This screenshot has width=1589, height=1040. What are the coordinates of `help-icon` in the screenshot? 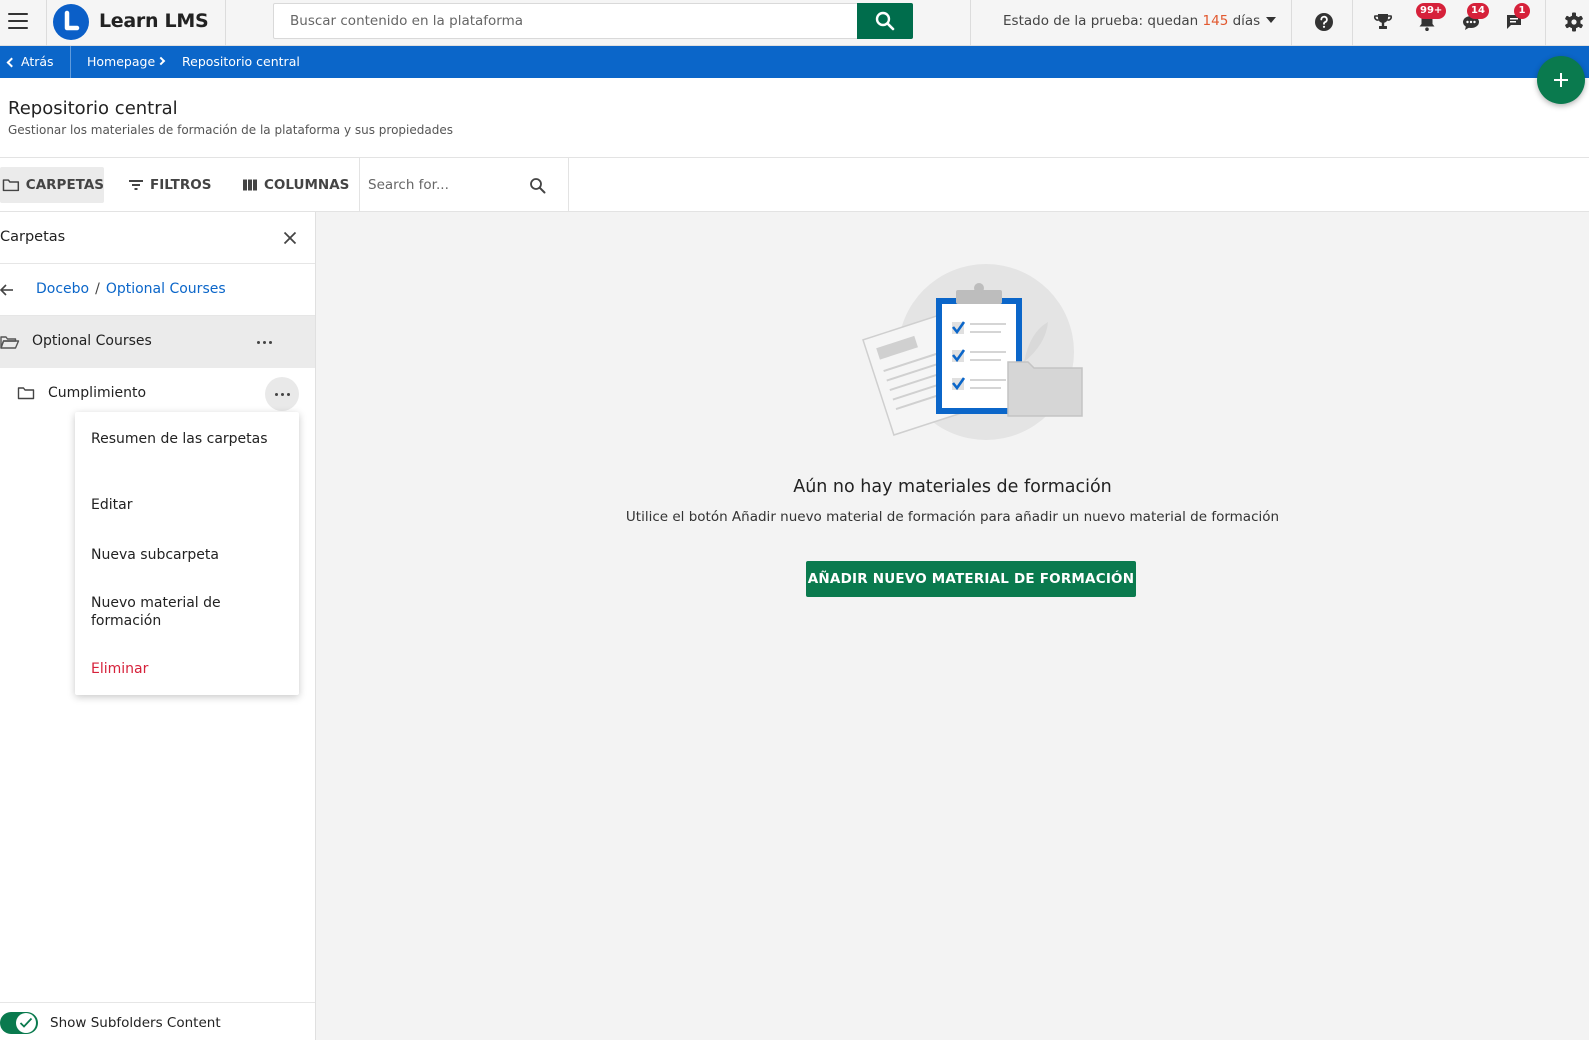 It's located at (1324, 22).